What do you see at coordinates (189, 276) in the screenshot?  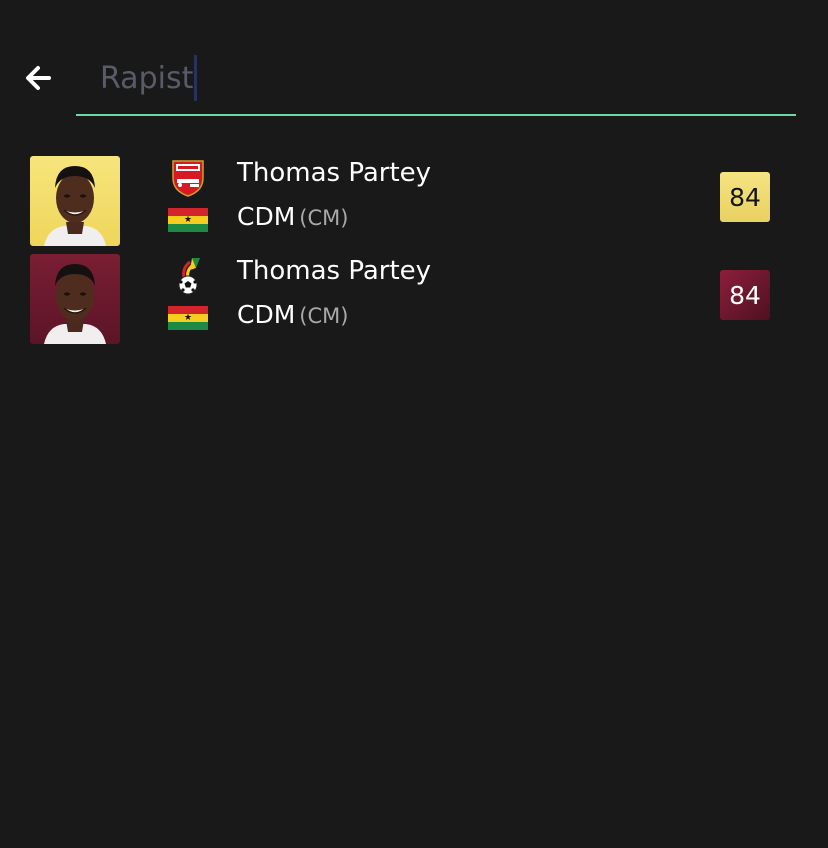 I see `ghana-fa-crest-icon` at bounding box center [189, 276].